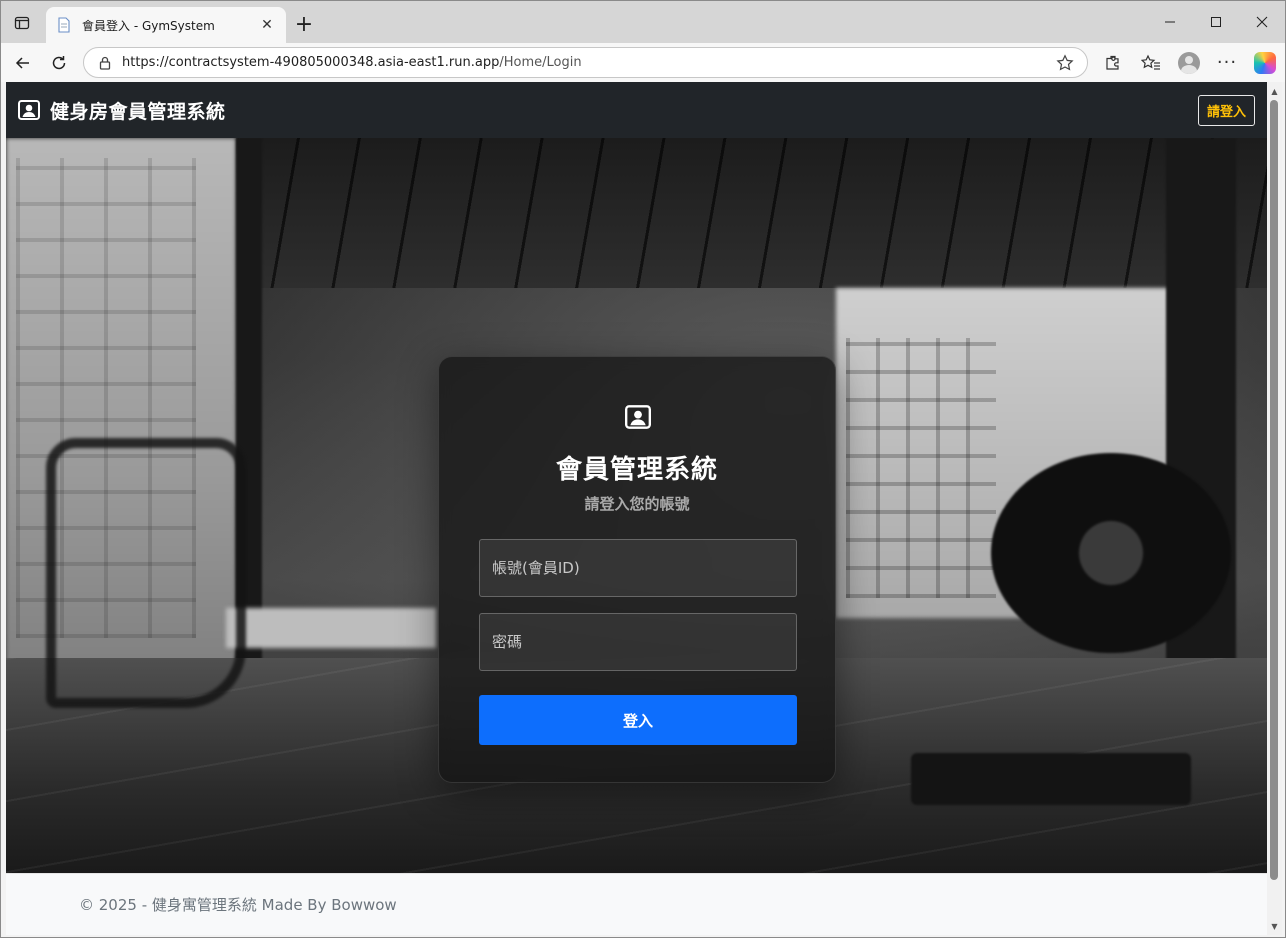 The width and height of the screenshot is (1286, 938). I want to click on close-window-icon, so click(1262, 22).